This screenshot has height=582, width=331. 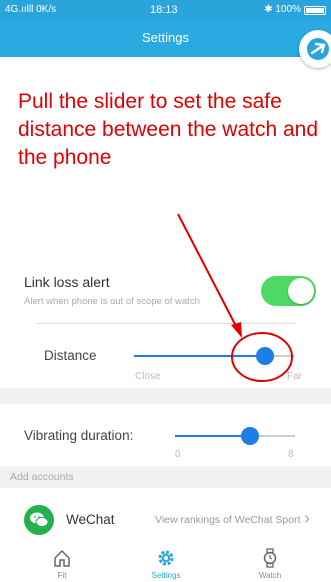 I want to click on clock: 18:13, so click(x=164, y=10).